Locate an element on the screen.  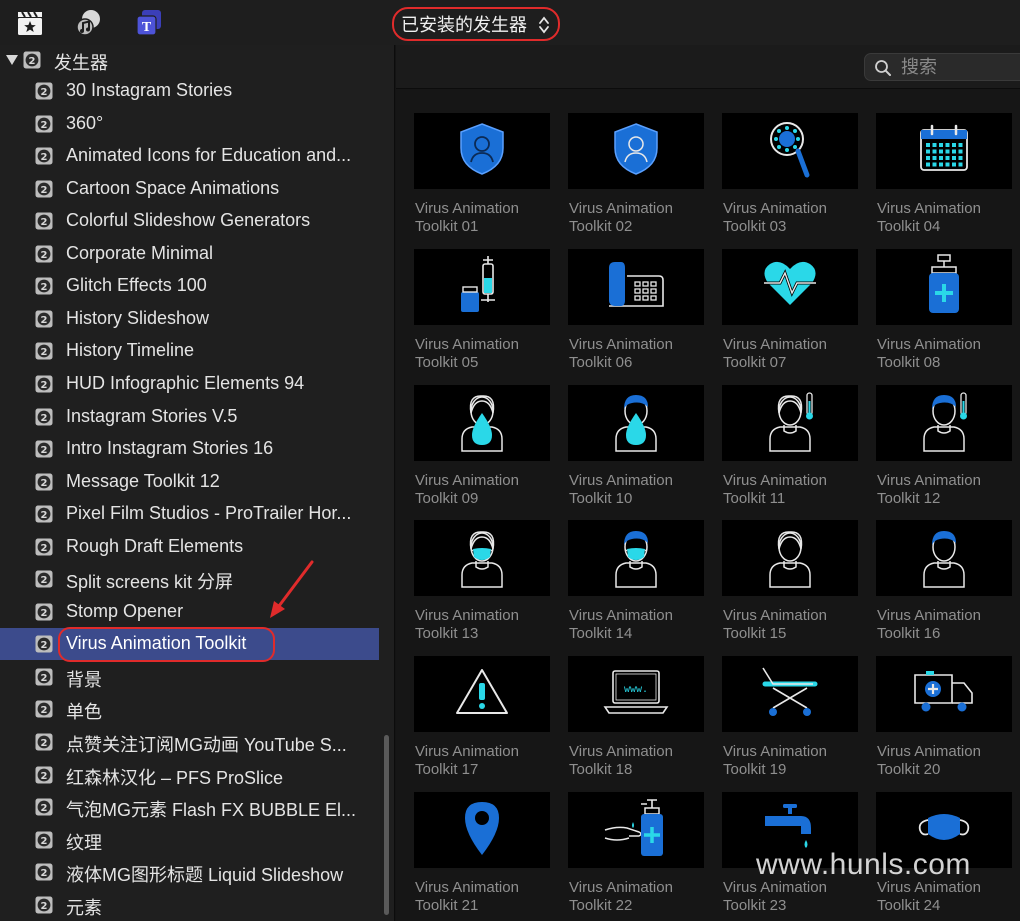
face-mask-icon is located at coordinates (944, 830).